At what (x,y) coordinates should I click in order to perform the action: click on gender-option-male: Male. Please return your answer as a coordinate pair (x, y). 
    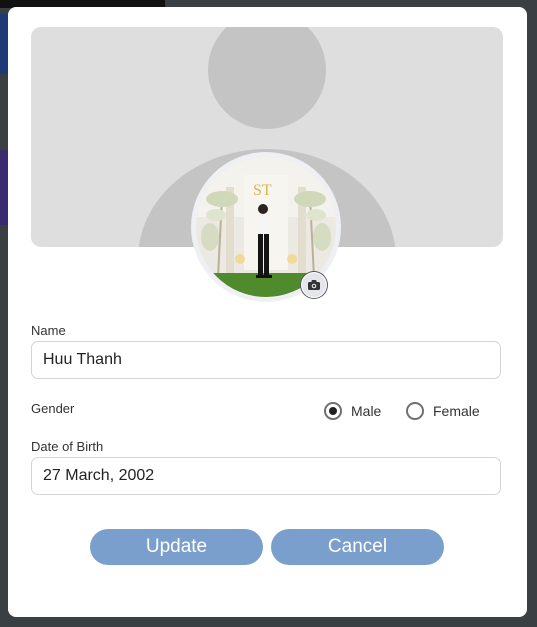
    Looking at the image, I should click on (352, 411).